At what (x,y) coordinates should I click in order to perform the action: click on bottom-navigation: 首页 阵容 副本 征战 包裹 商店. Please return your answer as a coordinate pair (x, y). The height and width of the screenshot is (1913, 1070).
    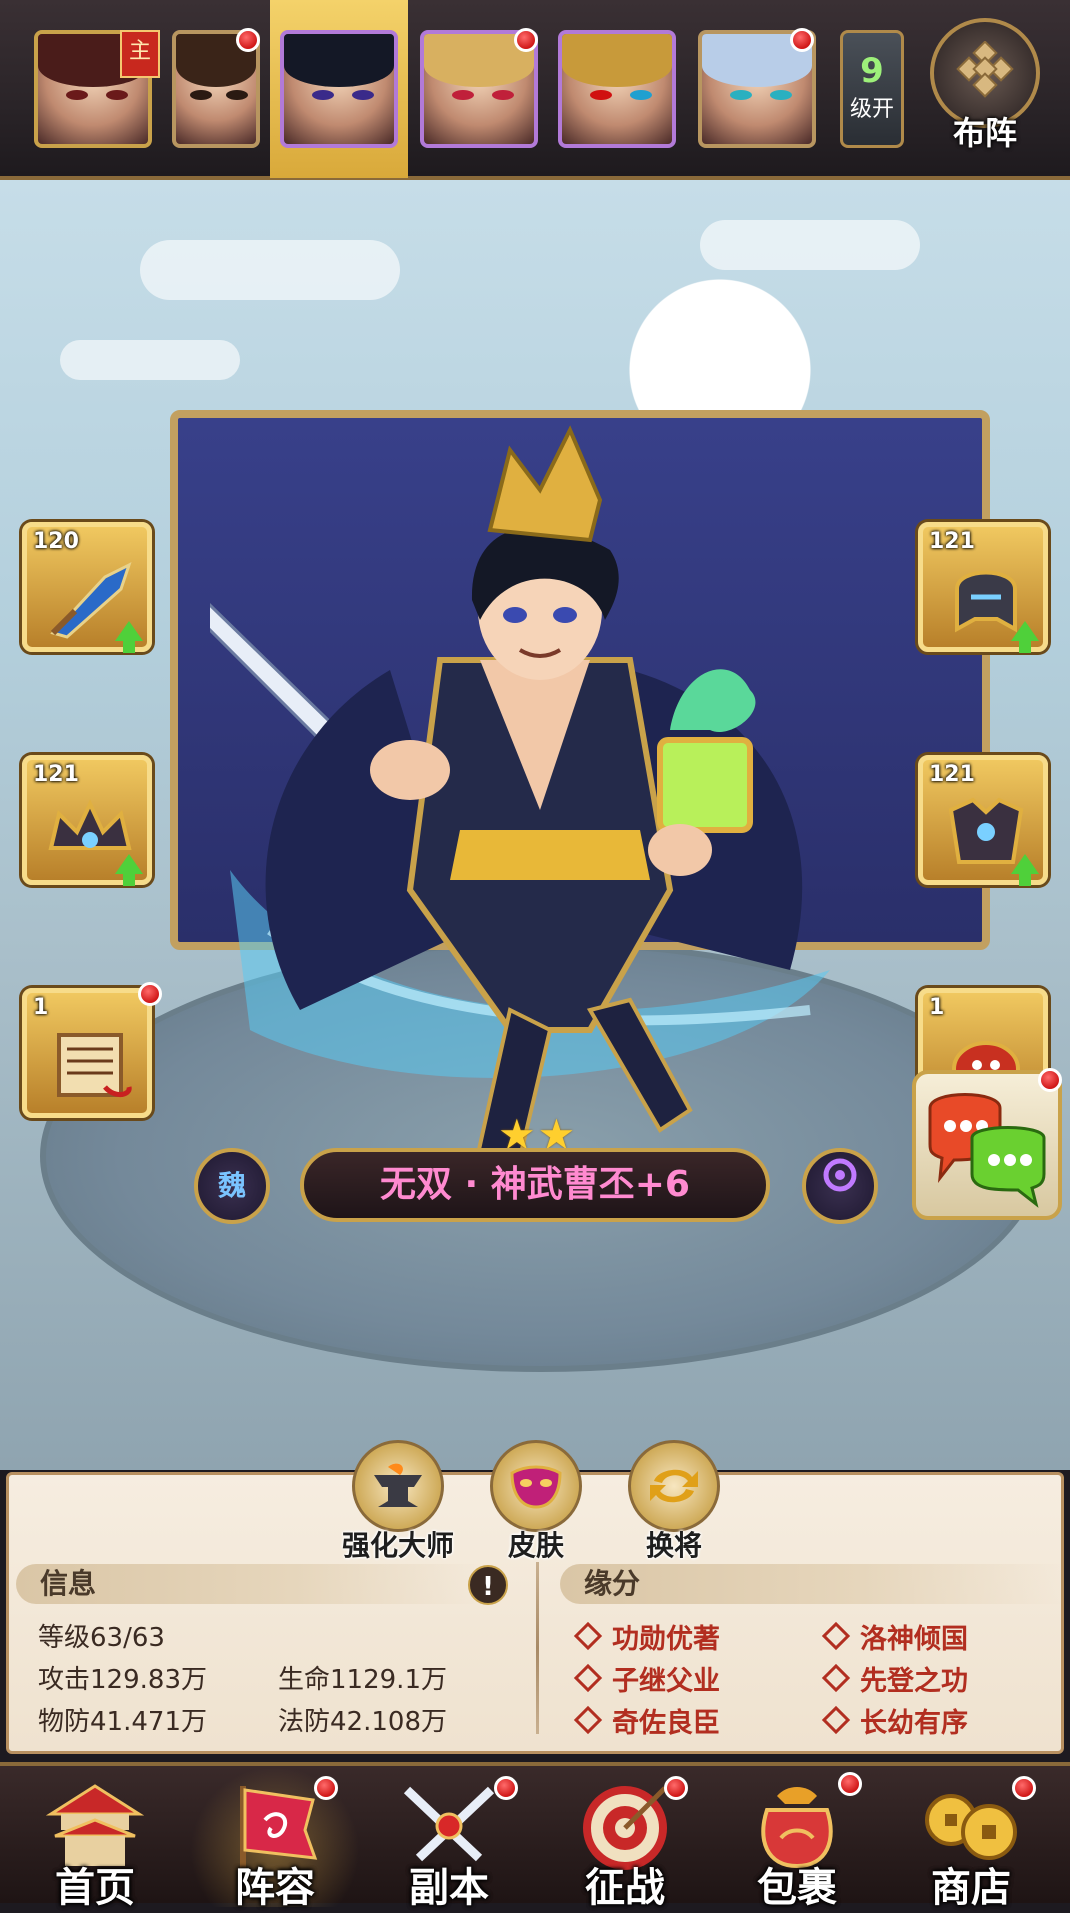
    Looking at the image, I should click on (535, 1836).